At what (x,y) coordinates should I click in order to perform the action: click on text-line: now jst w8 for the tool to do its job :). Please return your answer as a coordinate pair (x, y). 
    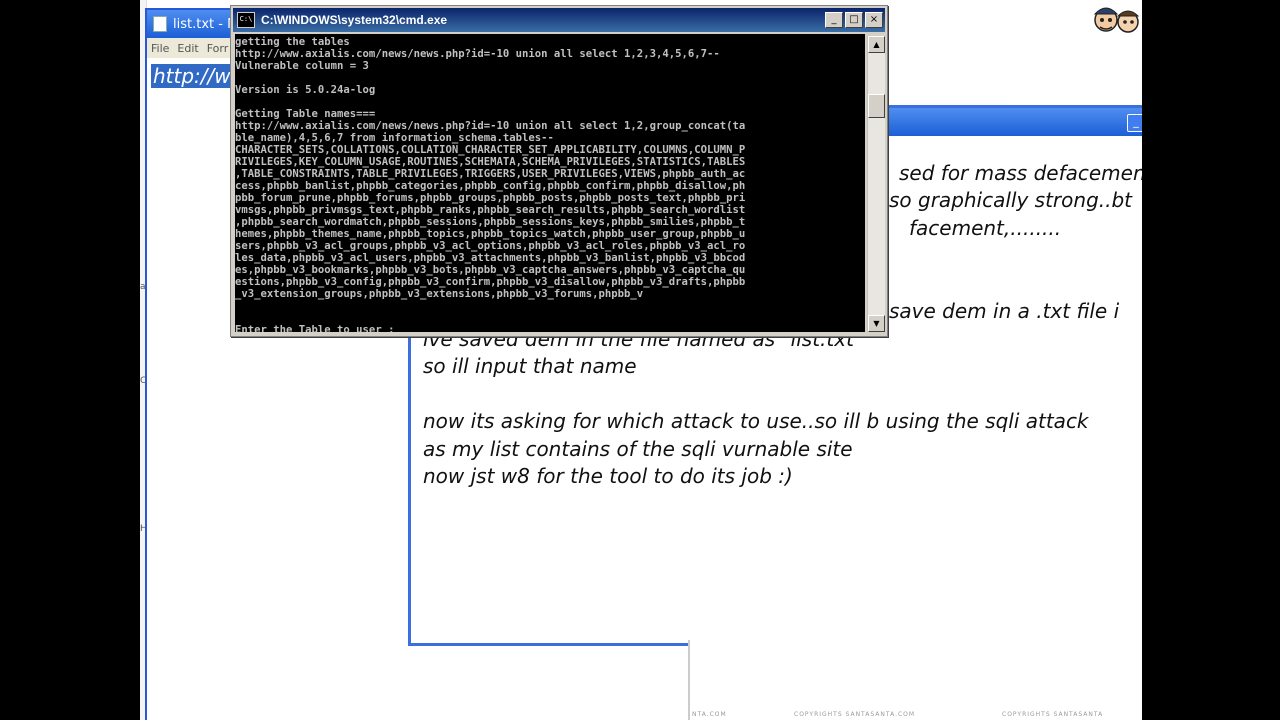
    Looking at the image, I should click on (608, 476).